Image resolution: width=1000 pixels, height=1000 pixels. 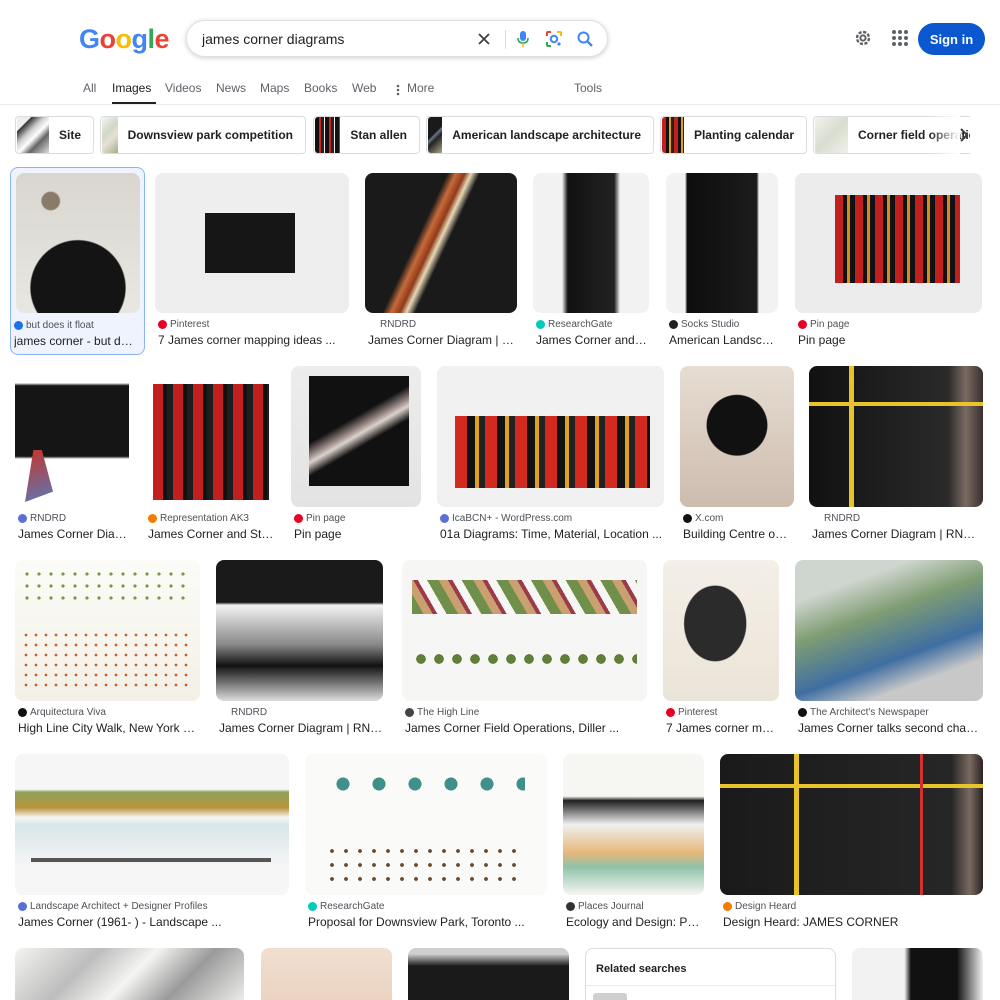 What do you see at coordinates (951, 39) in the screenshot?
I see `sign-in-button: Sign in` at bounding box center [951, 39].